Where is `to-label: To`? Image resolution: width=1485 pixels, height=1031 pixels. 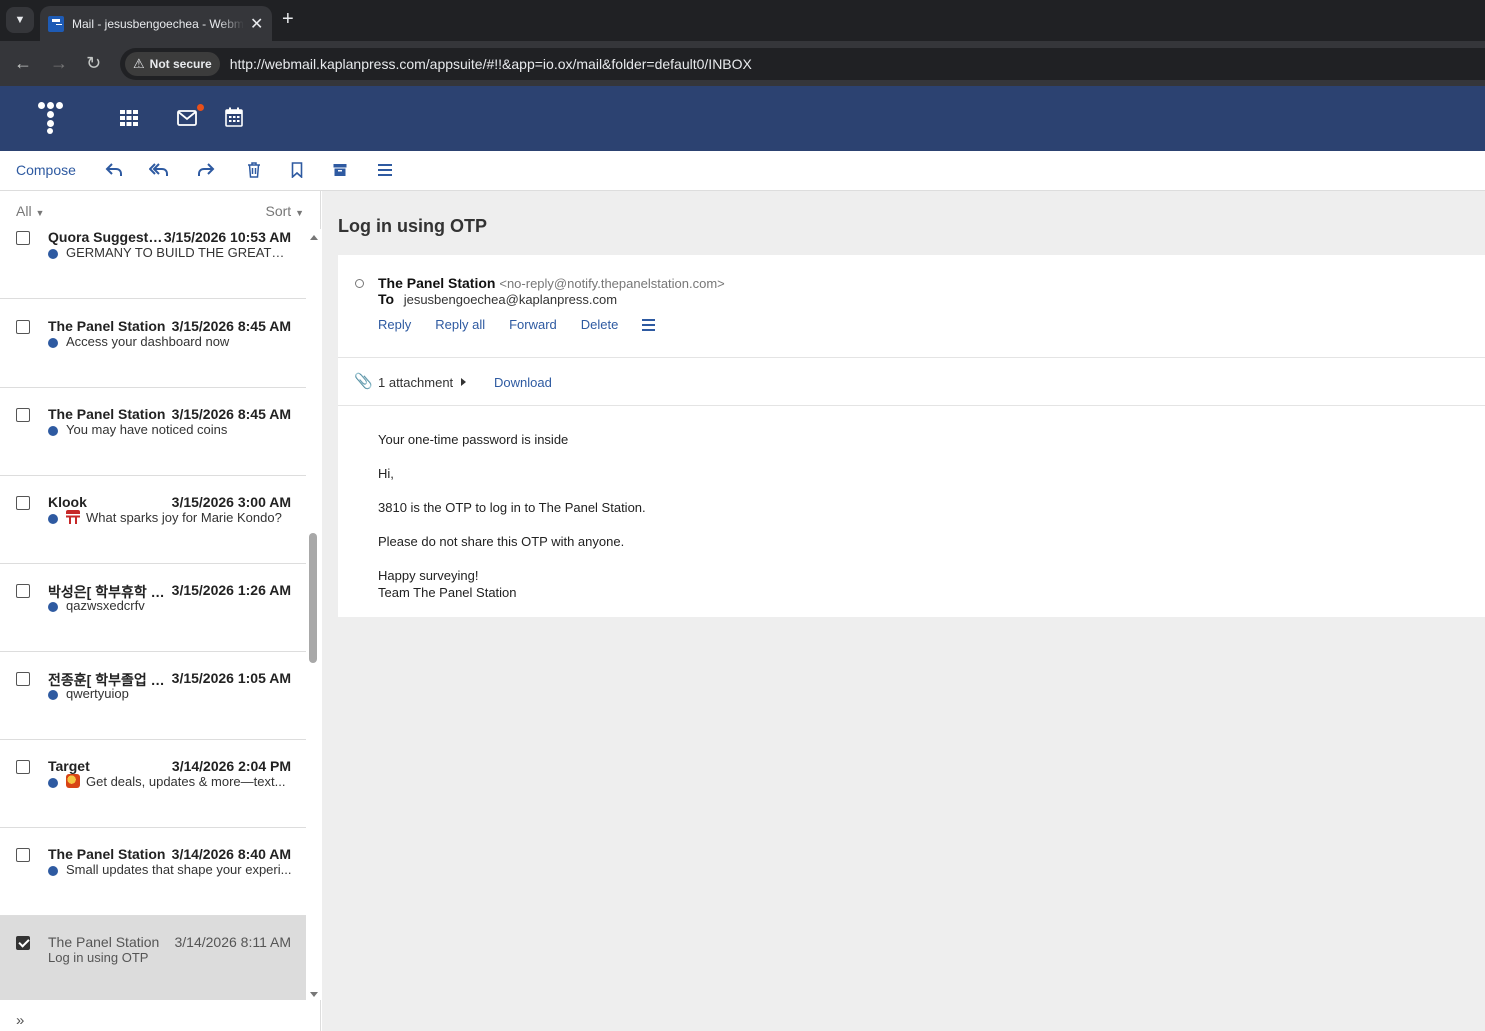 to-label: To is located at coordinates (386, 299).